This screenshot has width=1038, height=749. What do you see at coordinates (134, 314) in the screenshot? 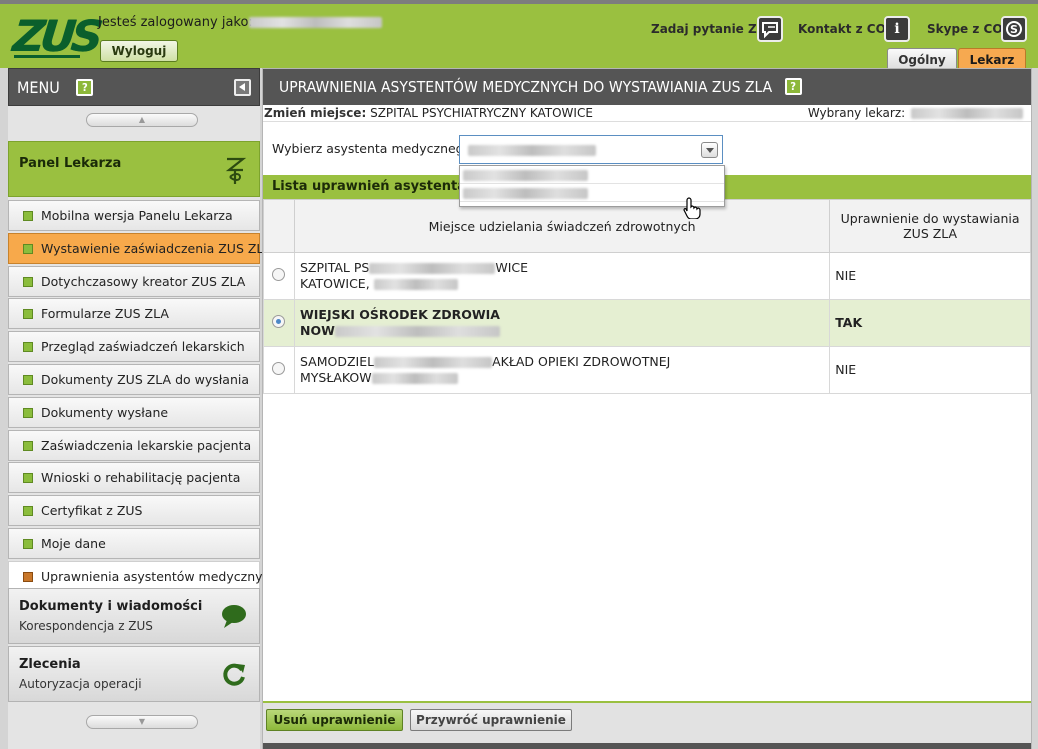
I see `menu-item-forms: Formularze ZUS ZLA` at bounding box center [134, 314].